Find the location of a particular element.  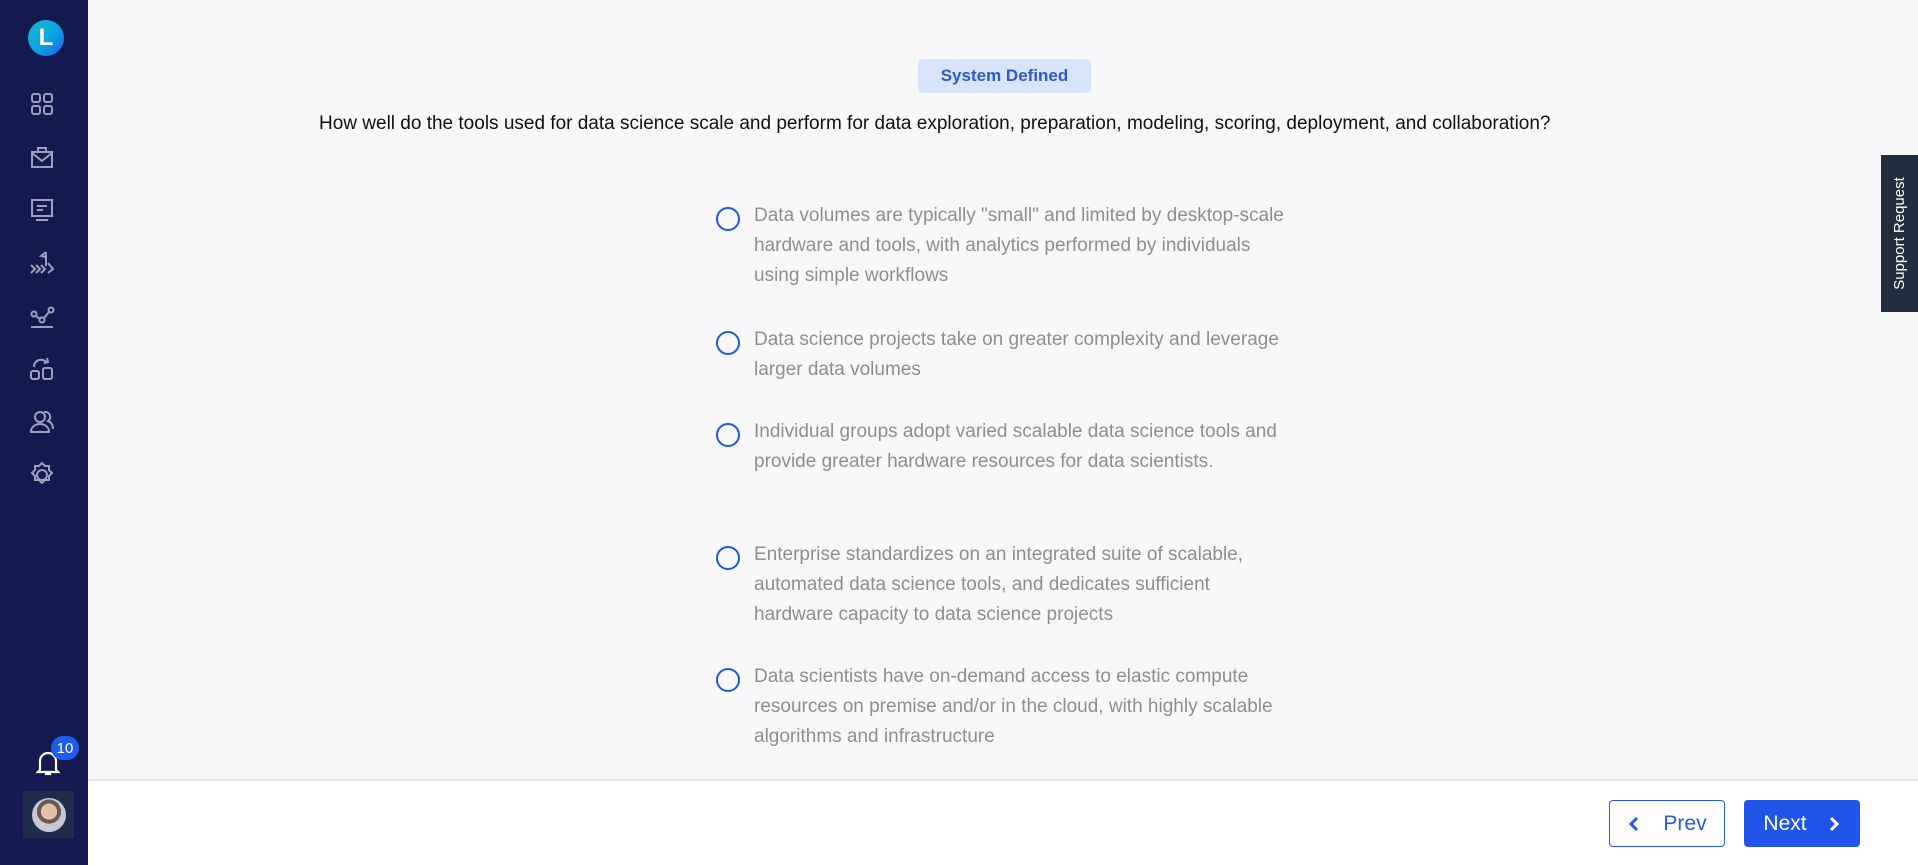

app-logo: L is located at coordinates (46, 38).